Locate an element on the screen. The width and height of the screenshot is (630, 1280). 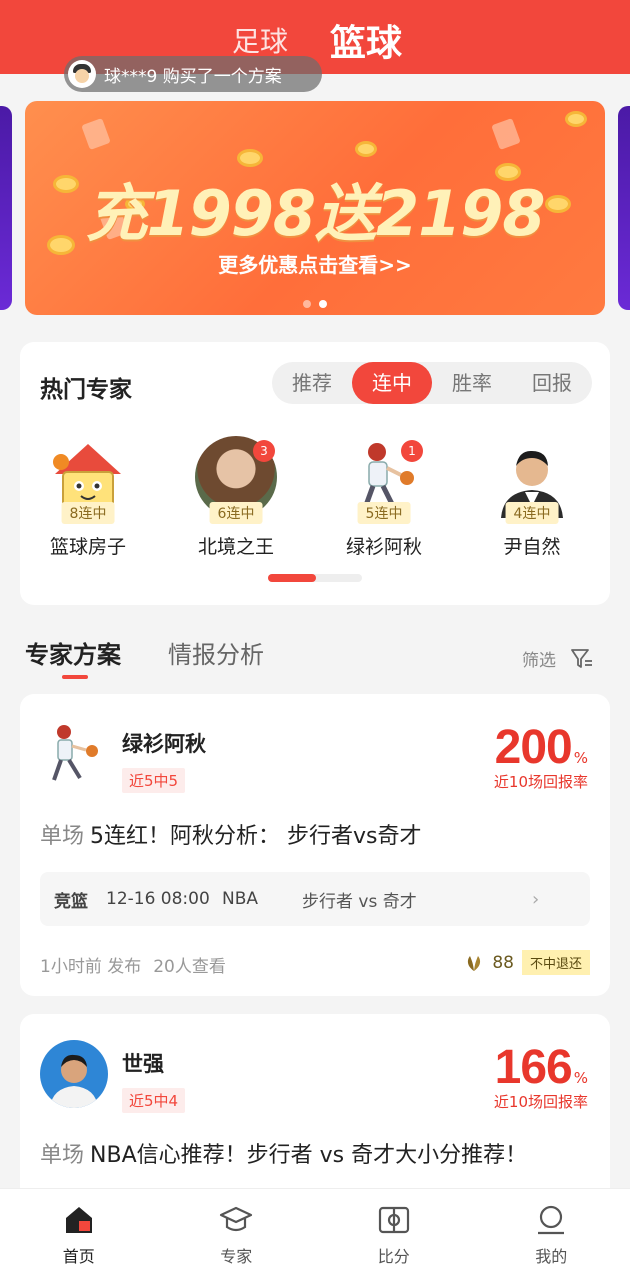
banner-subtitle: 更多优惠点击查看>> is located at coordinates (315, 263).